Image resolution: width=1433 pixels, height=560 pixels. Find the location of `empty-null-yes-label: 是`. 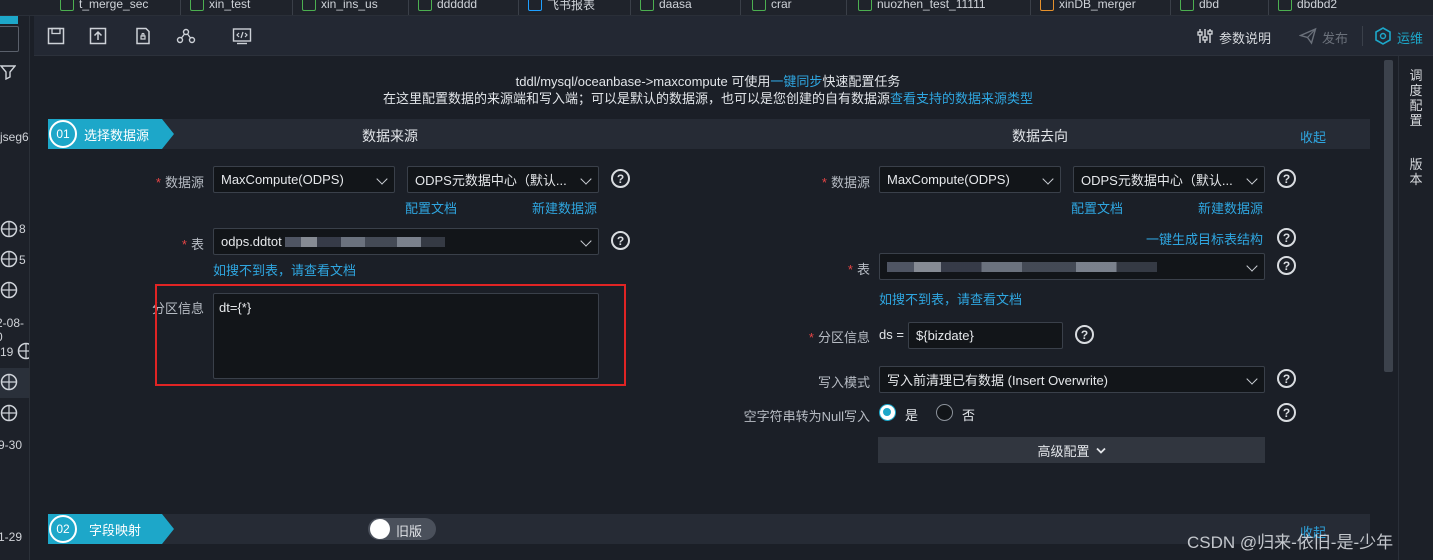

empty-null-yes-label: 是 is located at coordinates (912, 415).